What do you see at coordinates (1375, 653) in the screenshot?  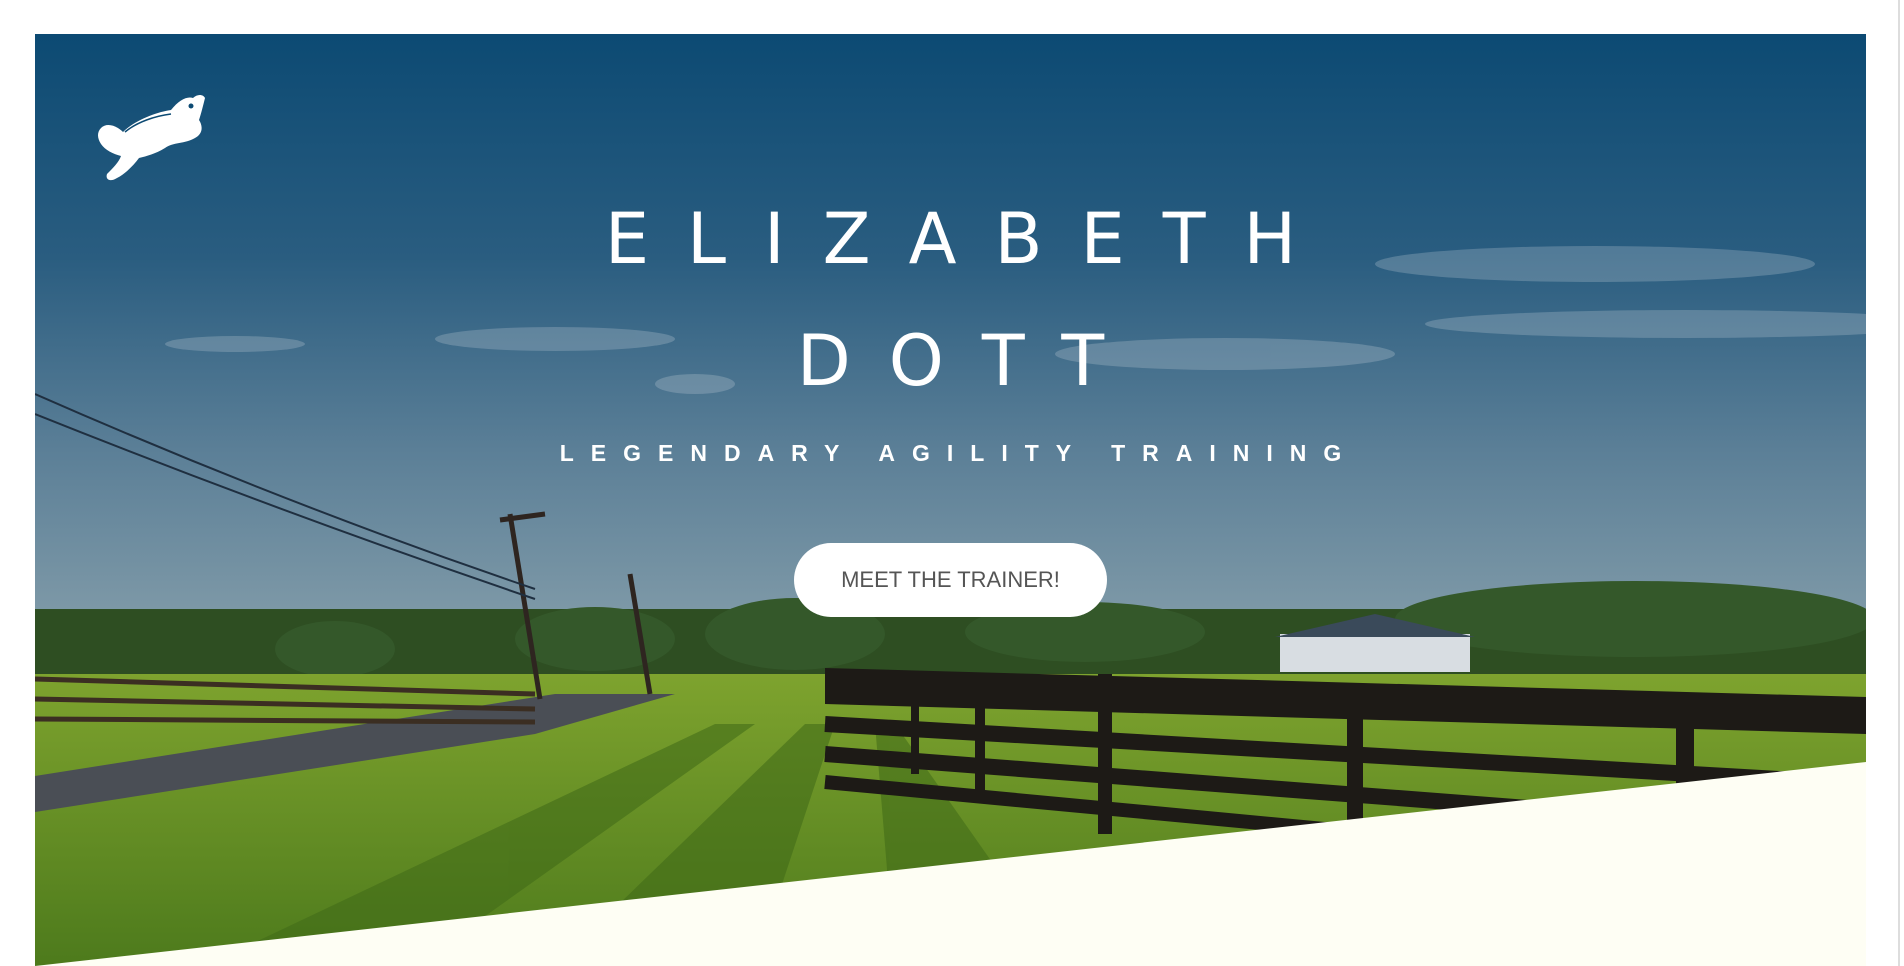 I see `barn` at bounding box center [1375, 653].